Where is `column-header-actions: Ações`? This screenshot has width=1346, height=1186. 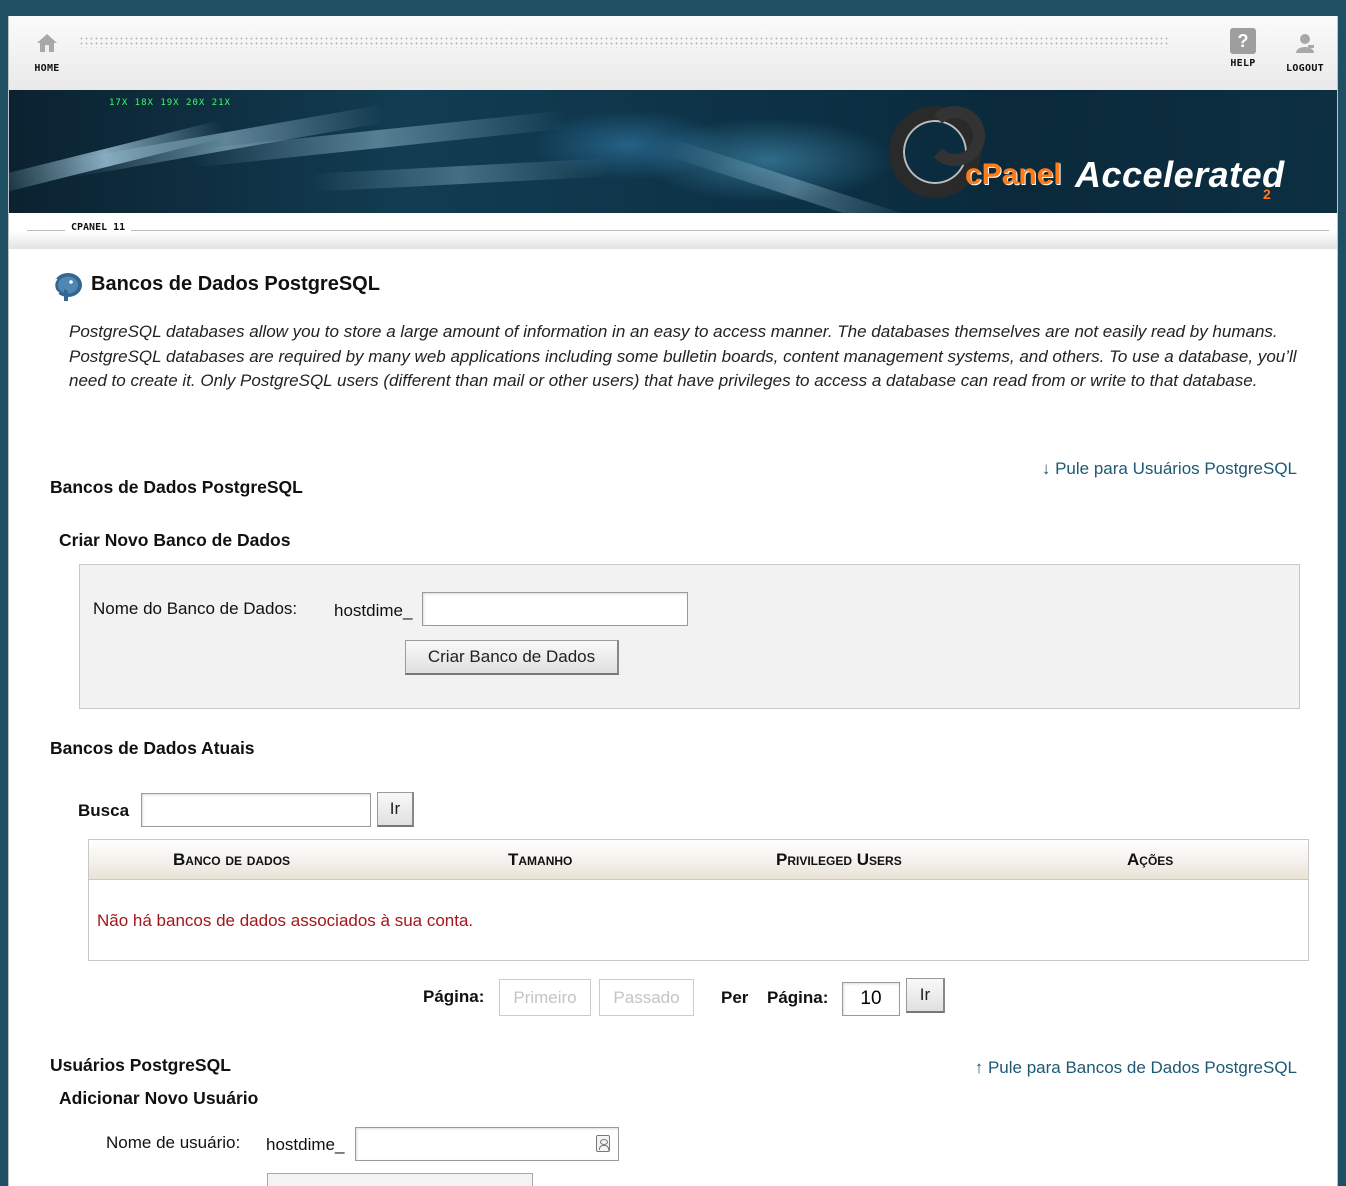 column-header-actions: Ações is located at coordinates (1150, 859).